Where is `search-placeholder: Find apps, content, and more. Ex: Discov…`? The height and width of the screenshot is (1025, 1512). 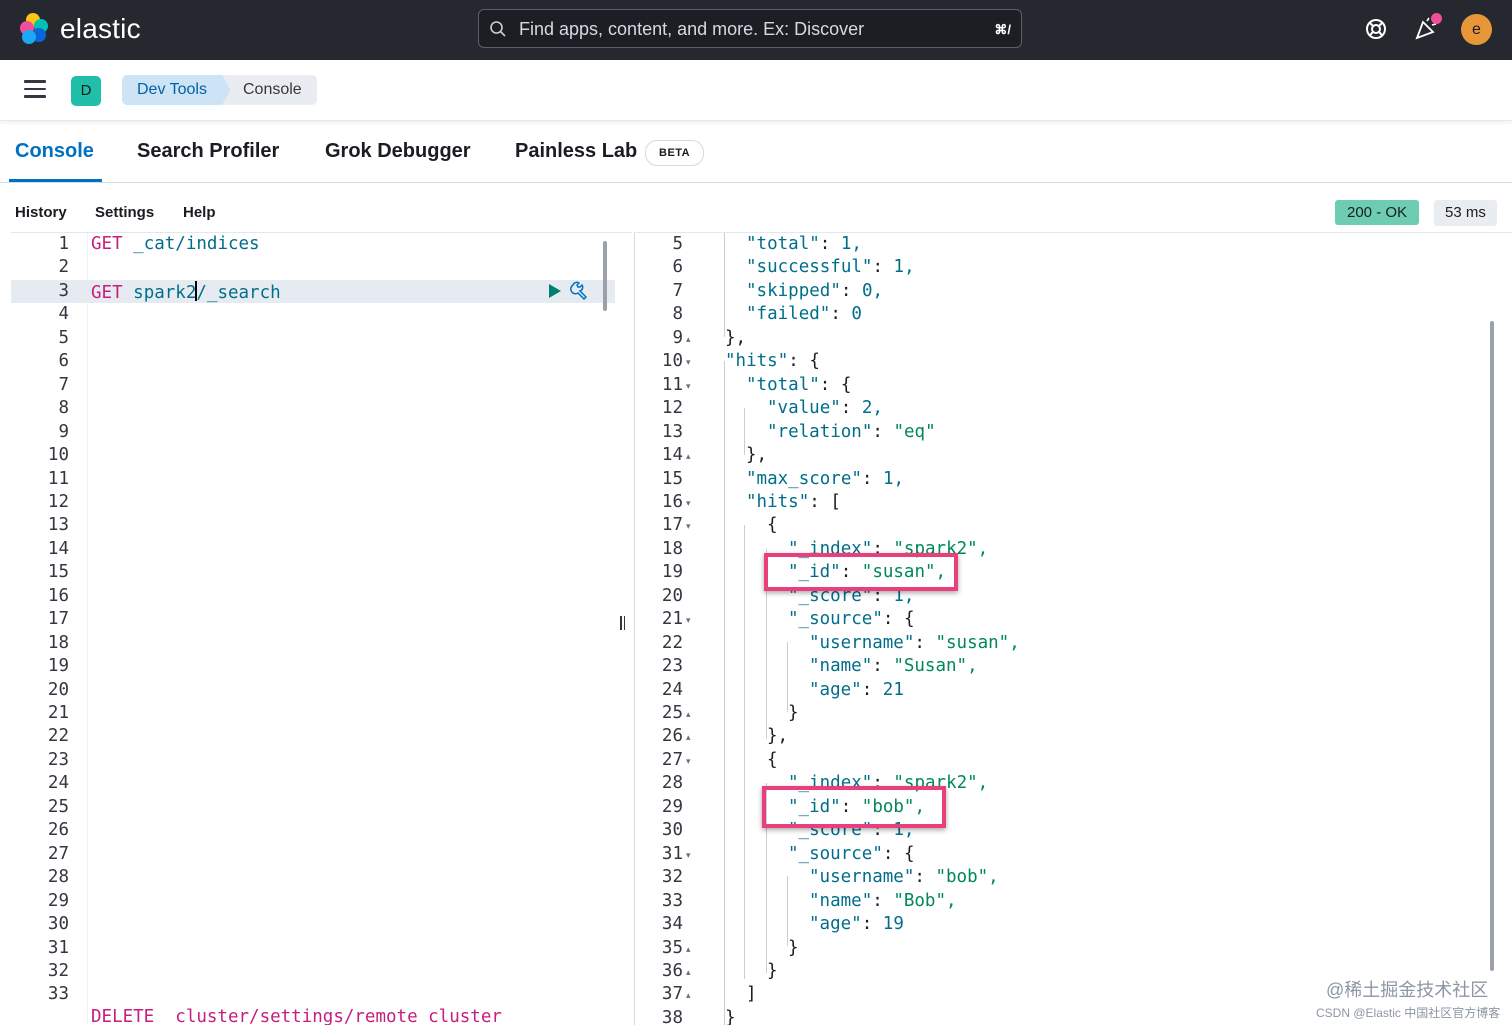
search-placeholder: Find apps, content, and more. Ex: Discov… is located at coordinates (692, 29).